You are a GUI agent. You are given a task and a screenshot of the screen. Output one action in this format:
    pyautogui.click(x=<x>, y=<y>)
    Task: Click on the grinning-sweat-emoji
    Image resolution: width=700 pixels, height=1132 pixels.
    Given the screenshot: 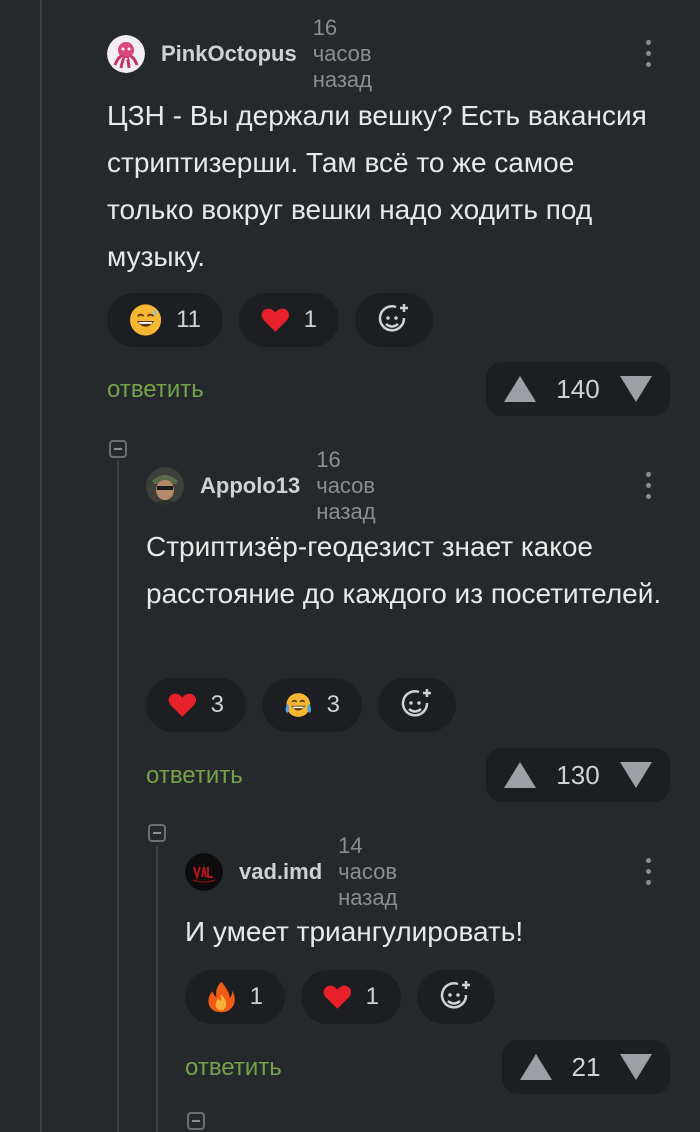 What is the action you would take?
    pyautogui.click(x=145, y=320)
    